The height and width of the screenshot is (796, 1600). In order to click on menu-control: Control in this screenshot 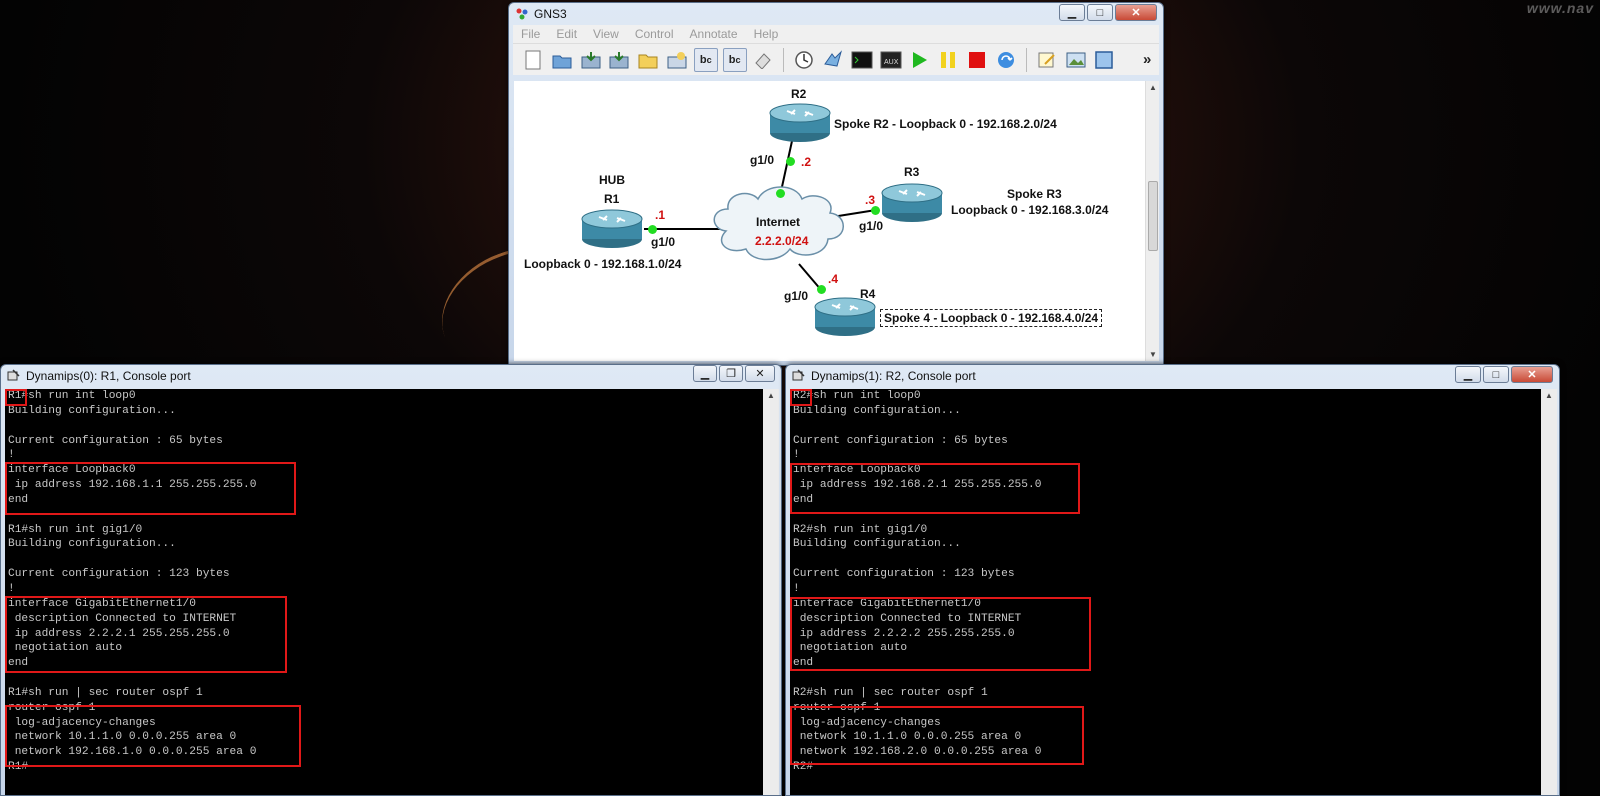, I will do `click(654, 34)`.